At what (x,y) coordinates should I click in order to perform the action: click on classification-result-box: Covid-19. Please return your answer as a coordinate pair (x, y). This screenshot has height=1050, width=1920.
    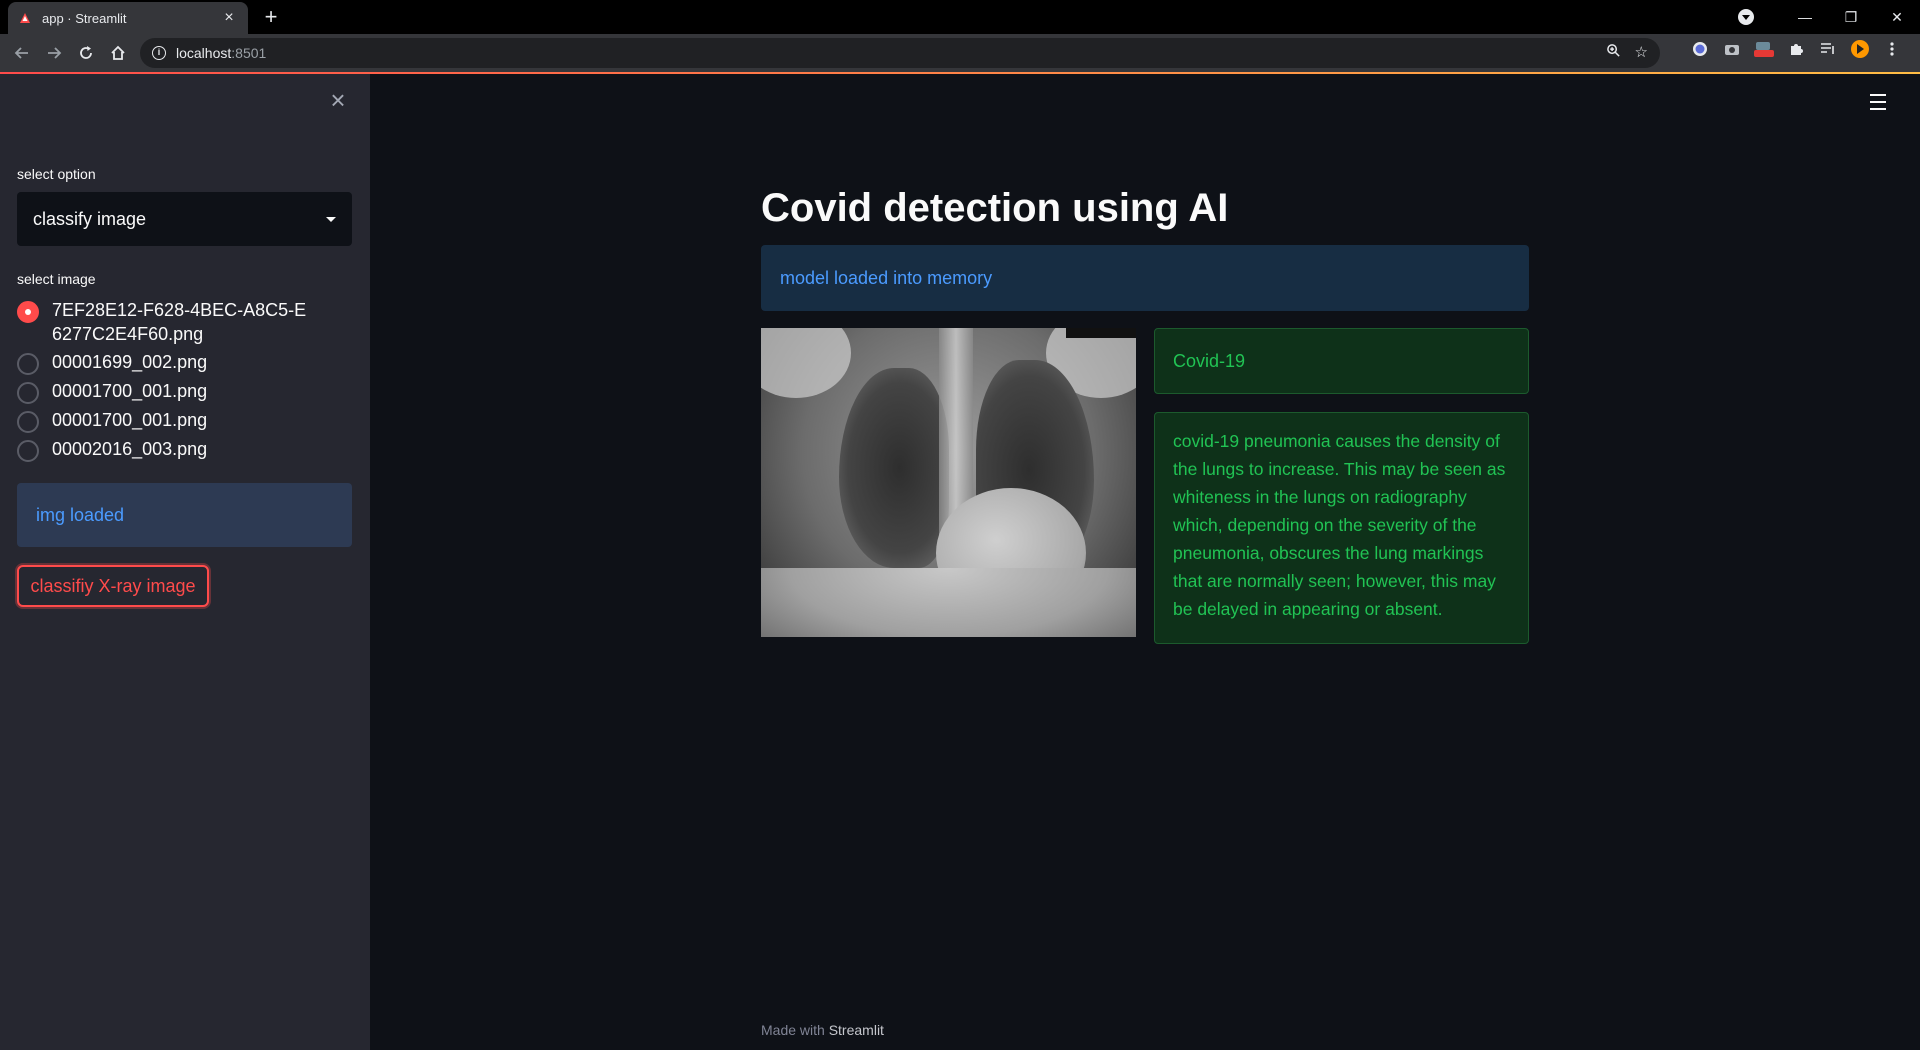
    Looking at the image, I should click on (1341, 361).